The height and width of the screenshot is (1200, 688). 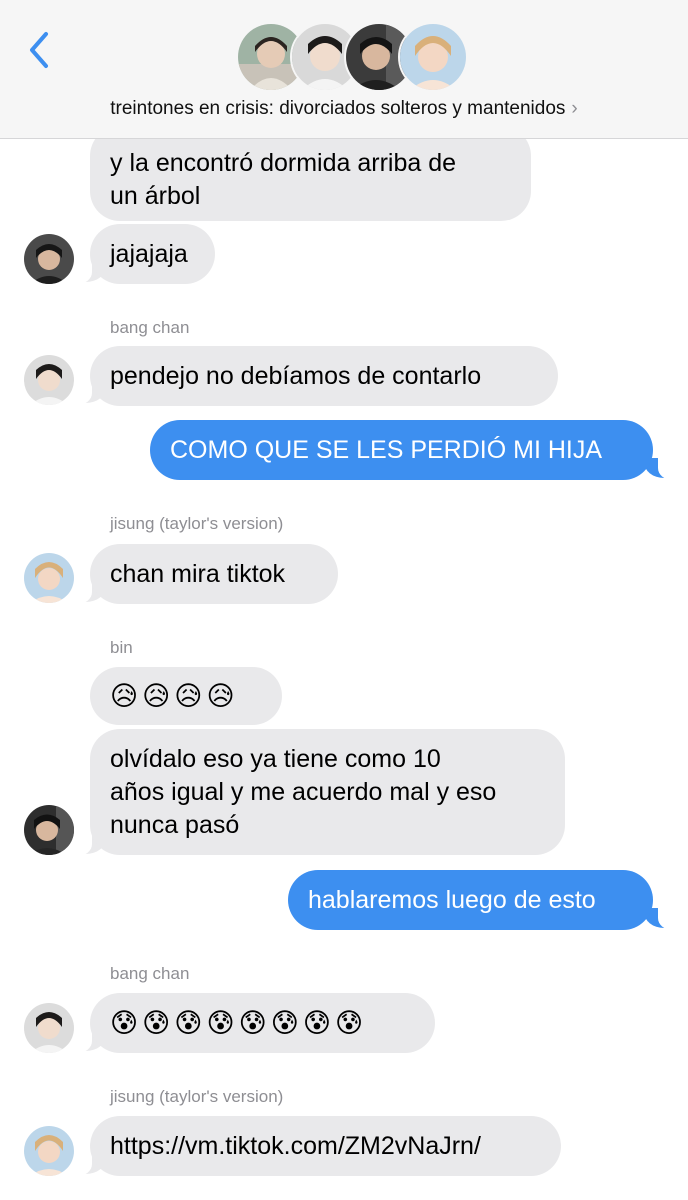 What do you see at coordinates (433, 57) in the screenshot?
I see `group-avatar` at bounding box center [433, 57].